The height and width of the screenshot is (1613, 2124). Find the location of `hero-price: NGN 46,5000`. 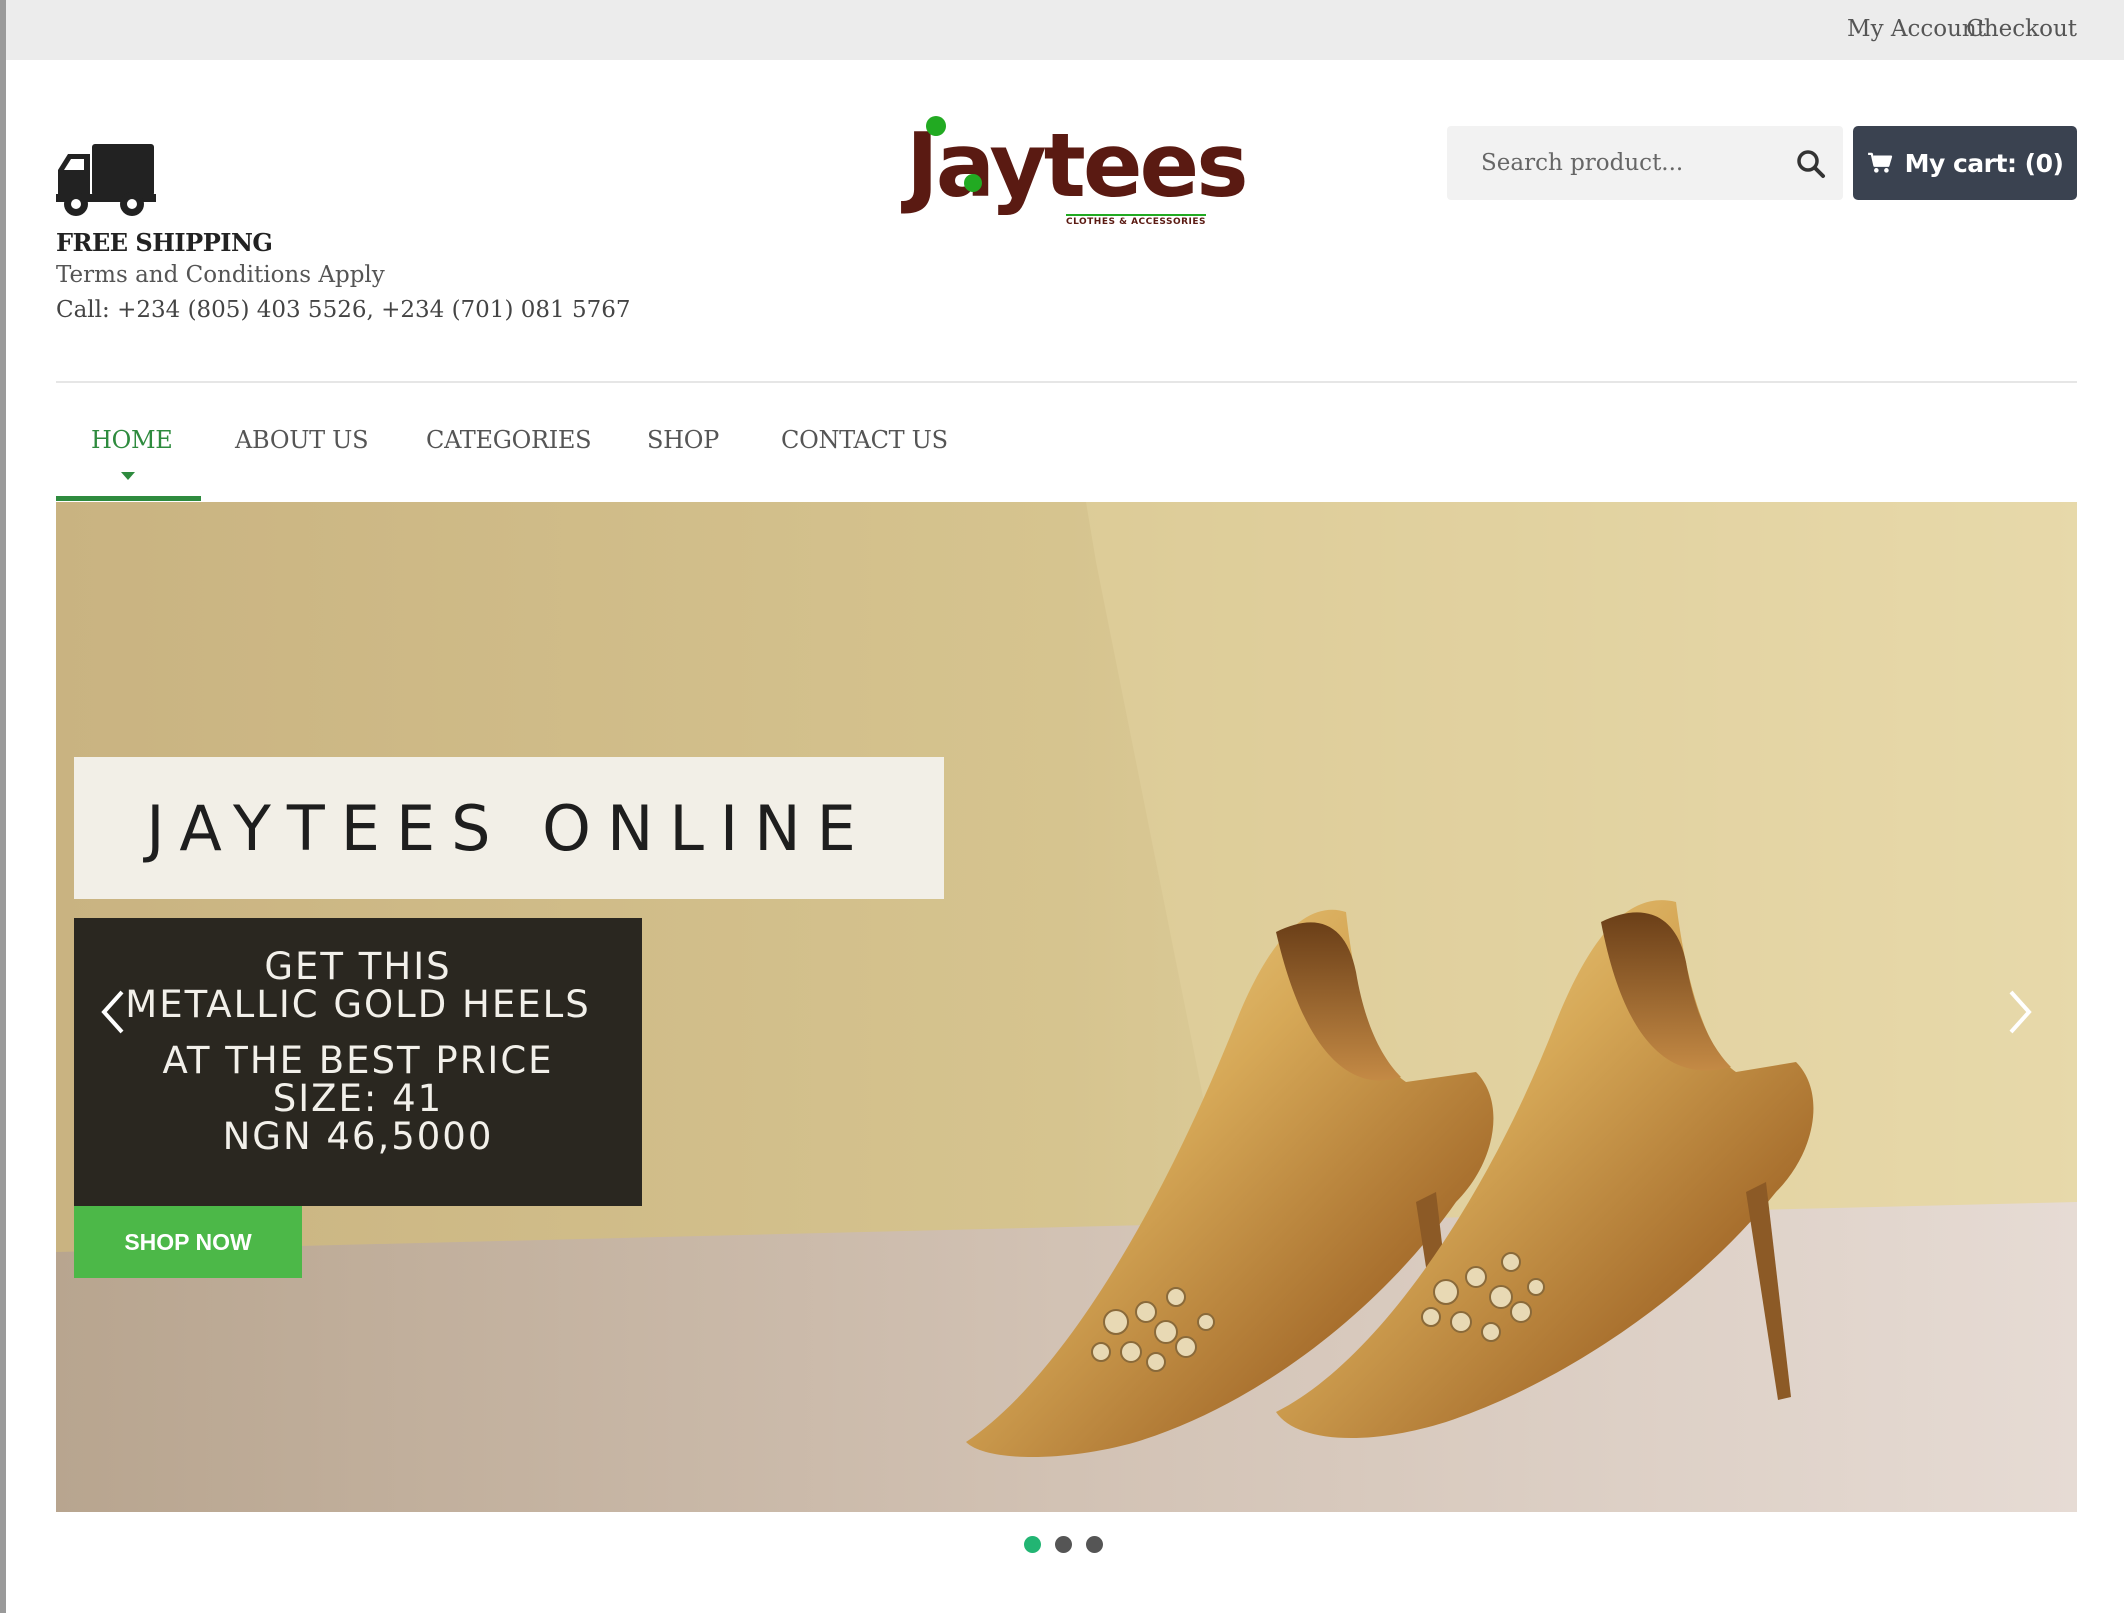

hero-price: NGN 46,5000 is located at coordinates (358, 1136).